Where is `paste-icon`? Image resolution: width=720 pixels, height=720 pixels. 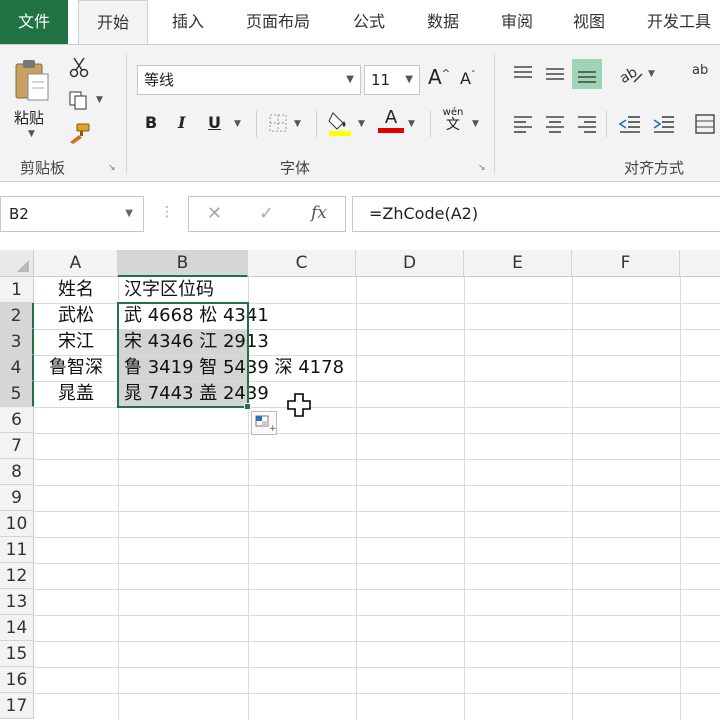
paste-icon is located at coordinates (33, 81).